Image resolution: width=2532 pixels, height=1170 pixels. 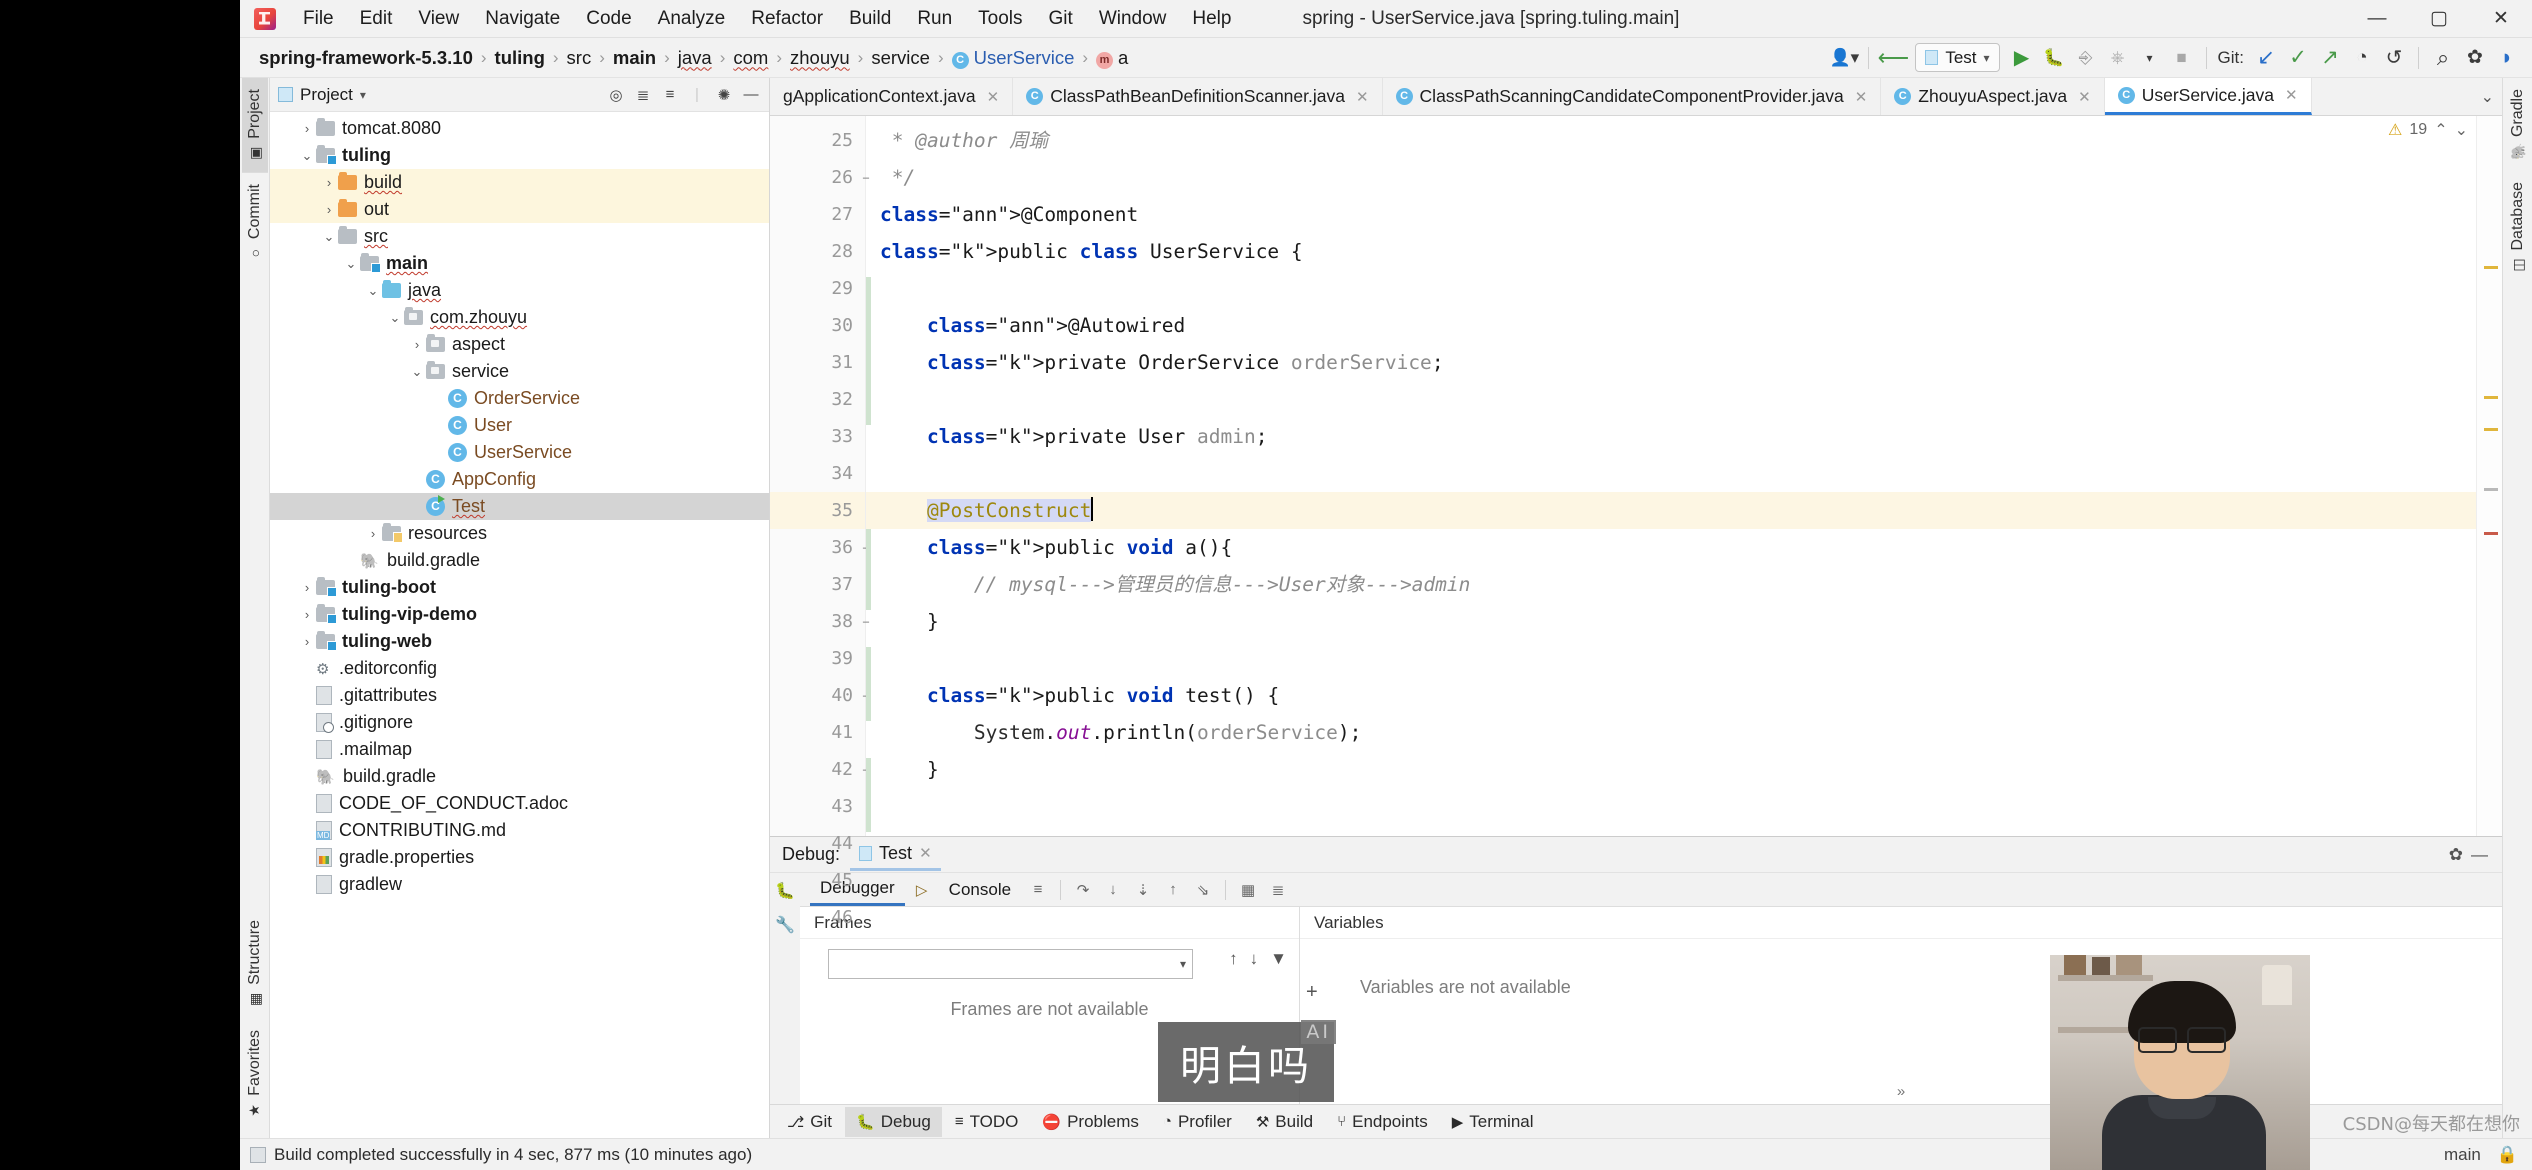 I want to click on menu-item-edit: Edit, so click(x=376, y=19).